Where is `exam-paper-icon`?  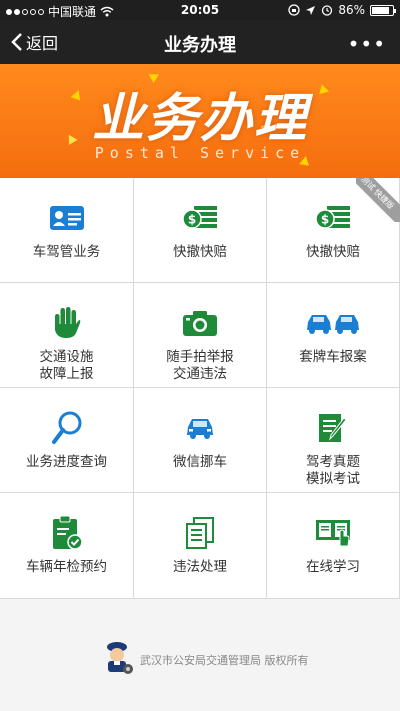
exam-paper-icon is located at coordinates (333, 428).